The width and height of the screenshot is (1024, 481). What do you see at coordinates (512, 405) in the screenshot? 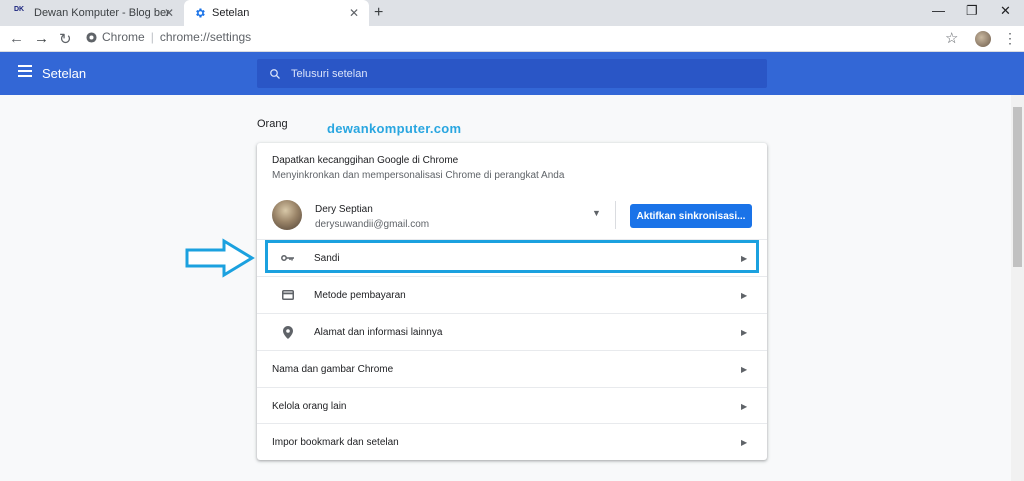
I see `manage-people-row: Kelola orang lain ▶` at bounding box center [512, 405].